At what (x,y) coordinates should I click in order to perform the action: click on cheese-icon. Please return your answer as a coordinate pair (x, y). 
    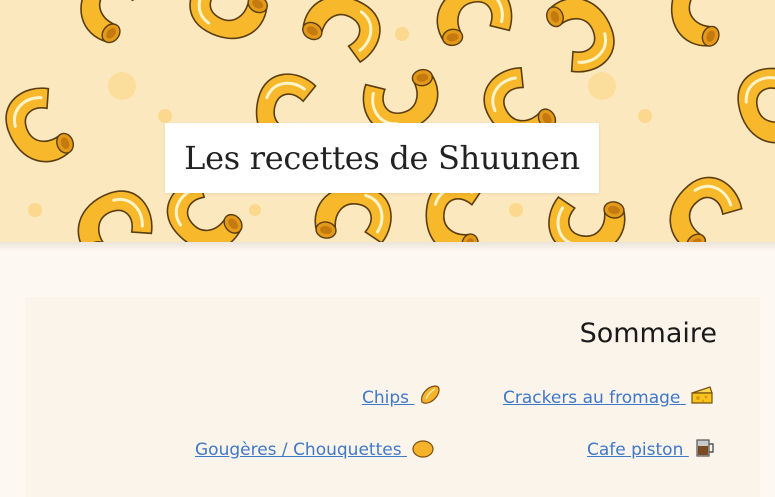
    Looking at the image, I should click on (702, 397).